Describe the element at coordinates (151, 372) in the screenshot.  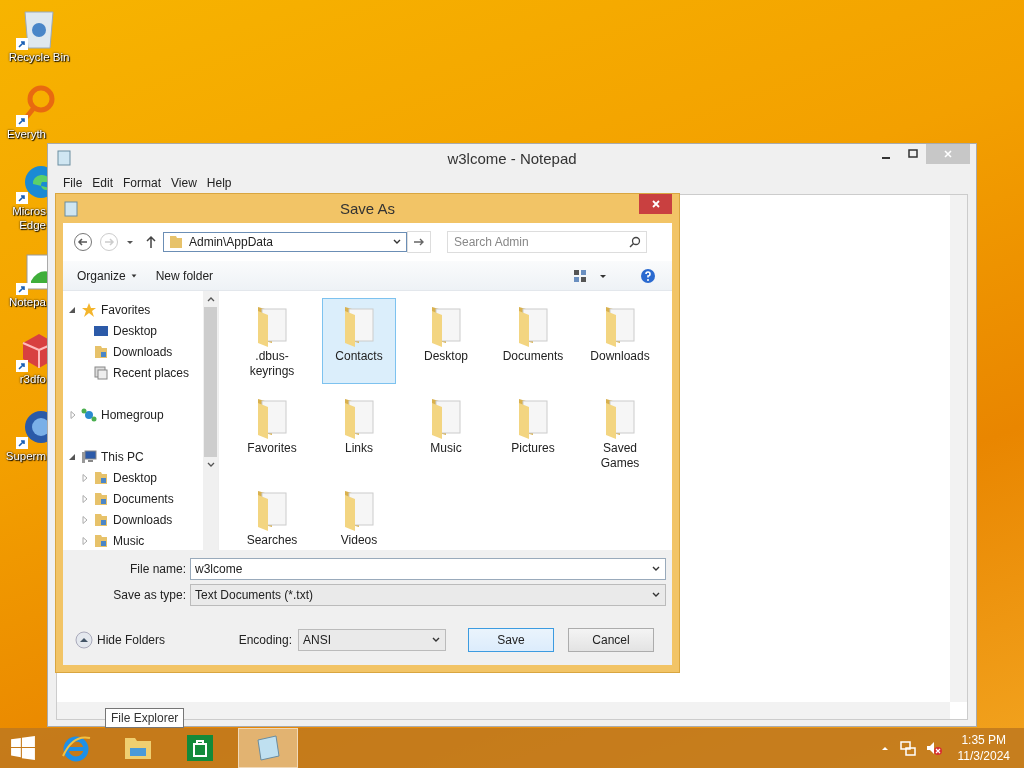
I see `tree-item: Recent places` at that location.